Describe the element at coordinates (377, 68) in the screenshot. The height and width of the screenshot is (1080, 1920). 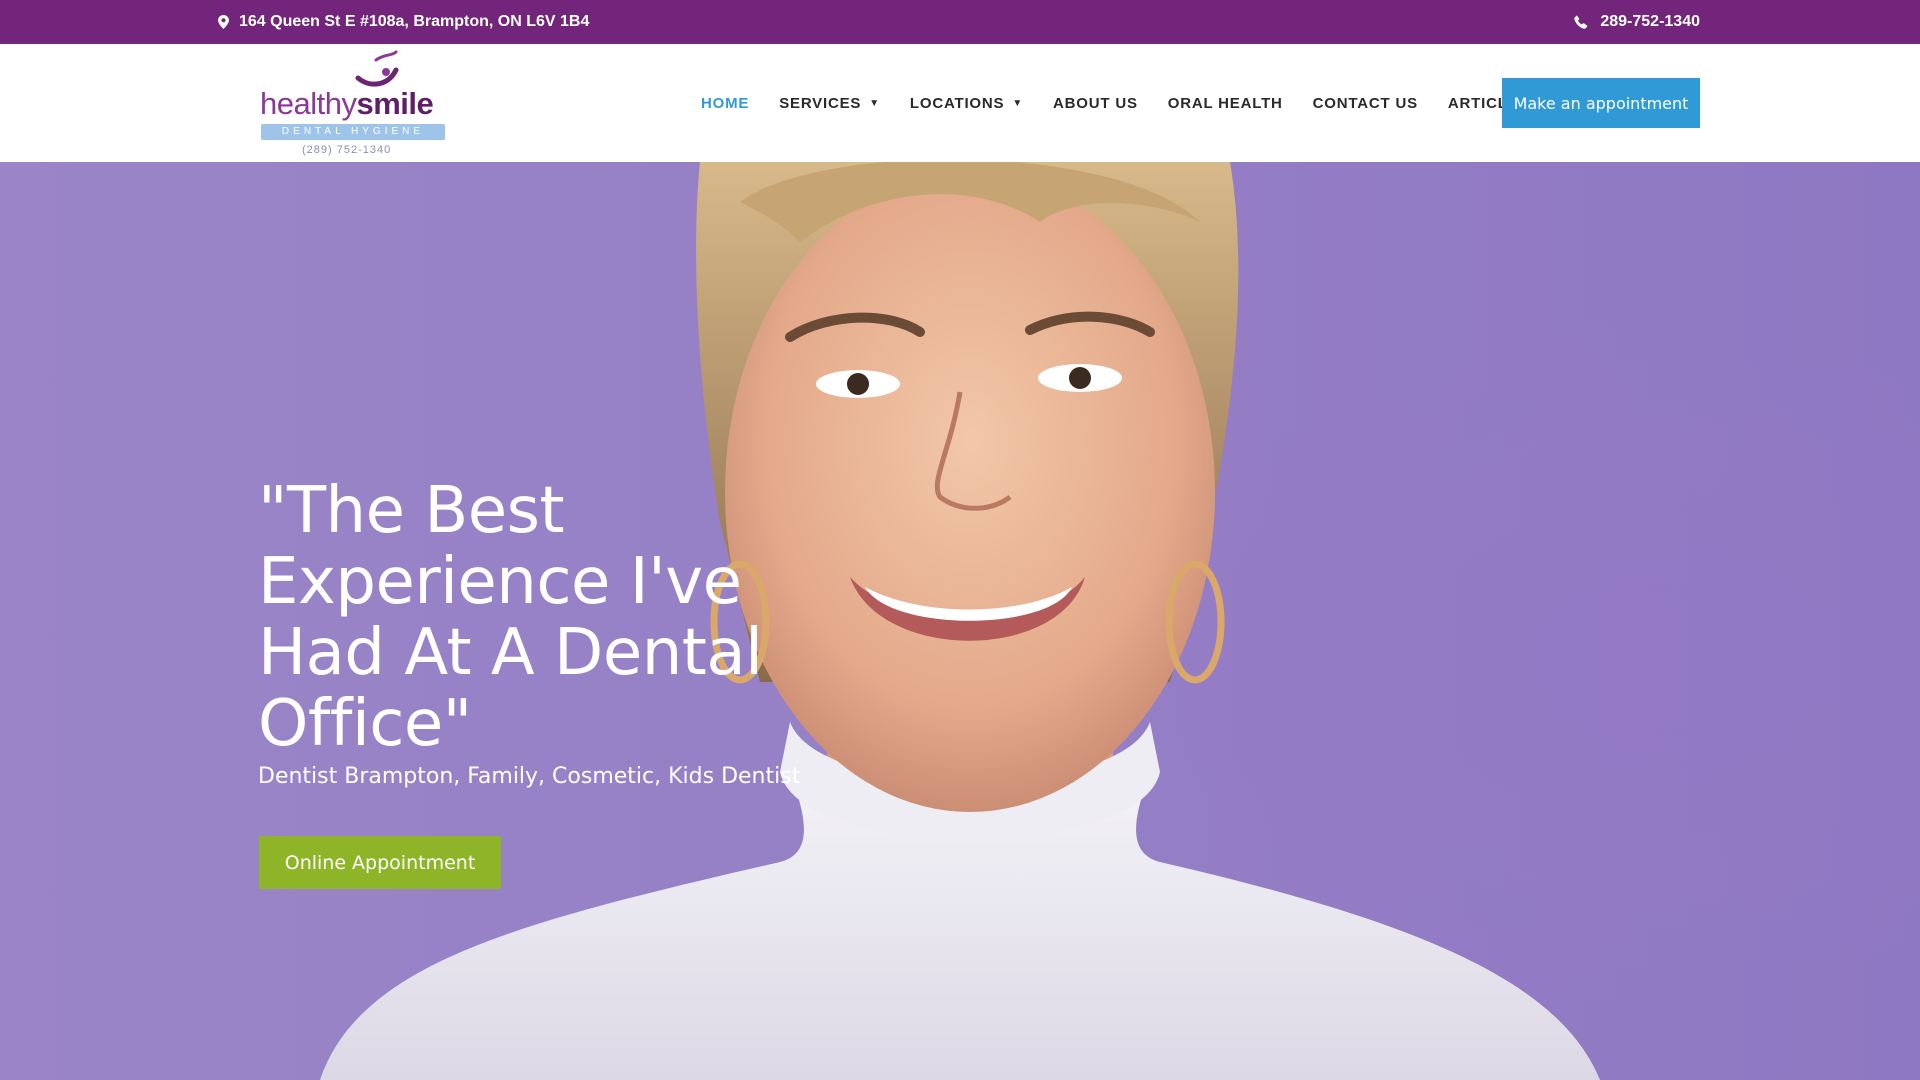
I see `smile-swoosh-icon` at that location.